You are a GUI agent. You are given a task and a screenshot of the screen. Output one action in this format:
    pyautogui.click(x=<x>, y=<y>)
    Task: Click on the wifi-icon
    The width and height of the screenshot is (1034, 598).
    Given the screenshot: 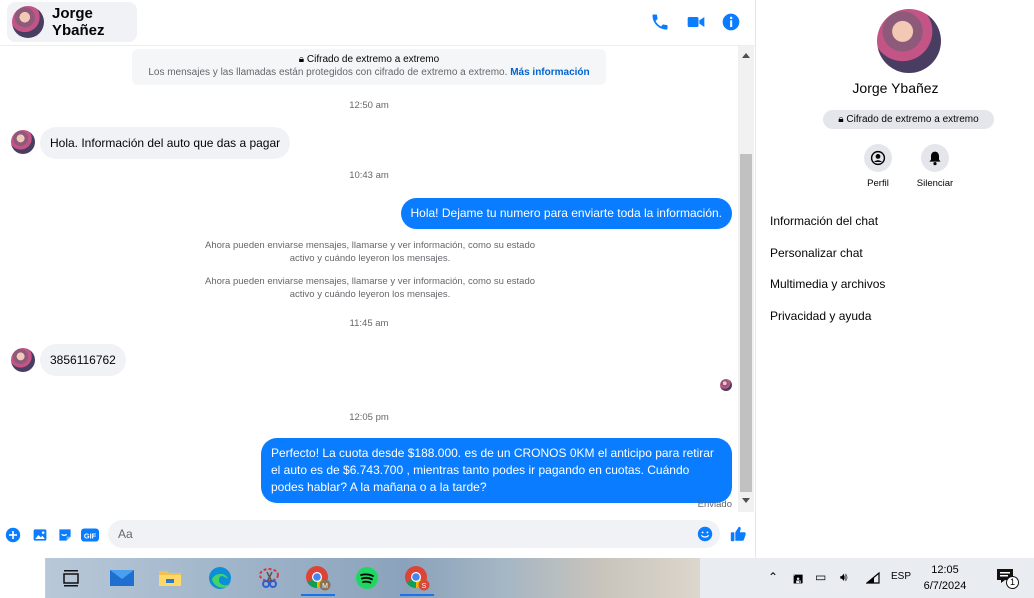 What is the action you would take?
    pyautogui.click(x=873, y=578)
    